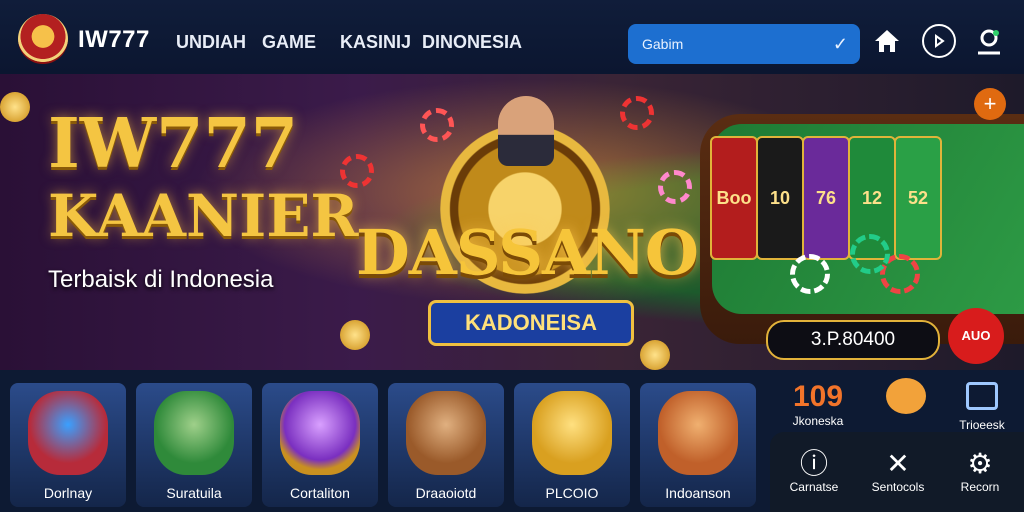 The image size is (1024, 512). What do you see at coordinates (887, 41) in the screenshot?
I see `home-icon` at bounding box center [887, 41].